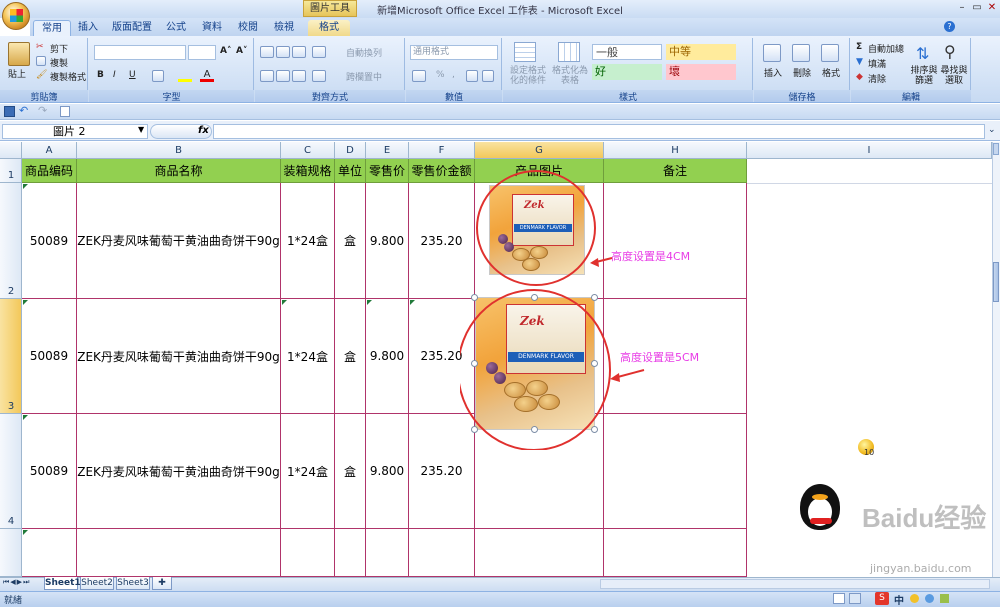 The width and height of the screenshot is (1000, 607). I want to click on cell-c2: 1*24盒, so click(308, 241).